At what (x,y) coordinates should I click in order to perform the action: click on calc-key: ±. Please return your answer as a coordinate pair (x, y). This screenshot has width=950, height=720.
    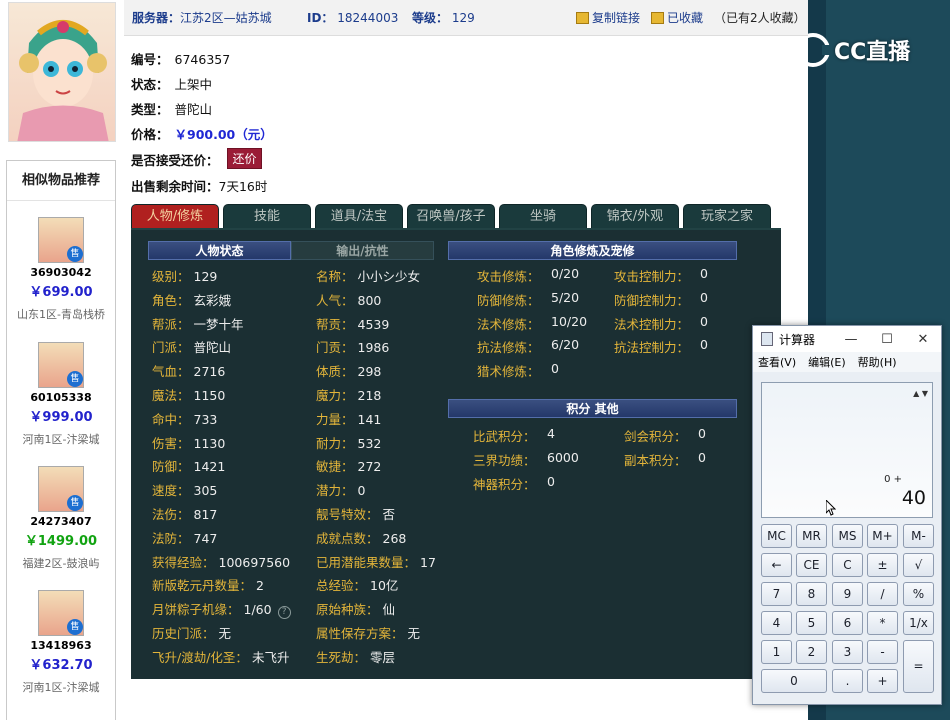
    Looking at the image, I should click on (882, 565).